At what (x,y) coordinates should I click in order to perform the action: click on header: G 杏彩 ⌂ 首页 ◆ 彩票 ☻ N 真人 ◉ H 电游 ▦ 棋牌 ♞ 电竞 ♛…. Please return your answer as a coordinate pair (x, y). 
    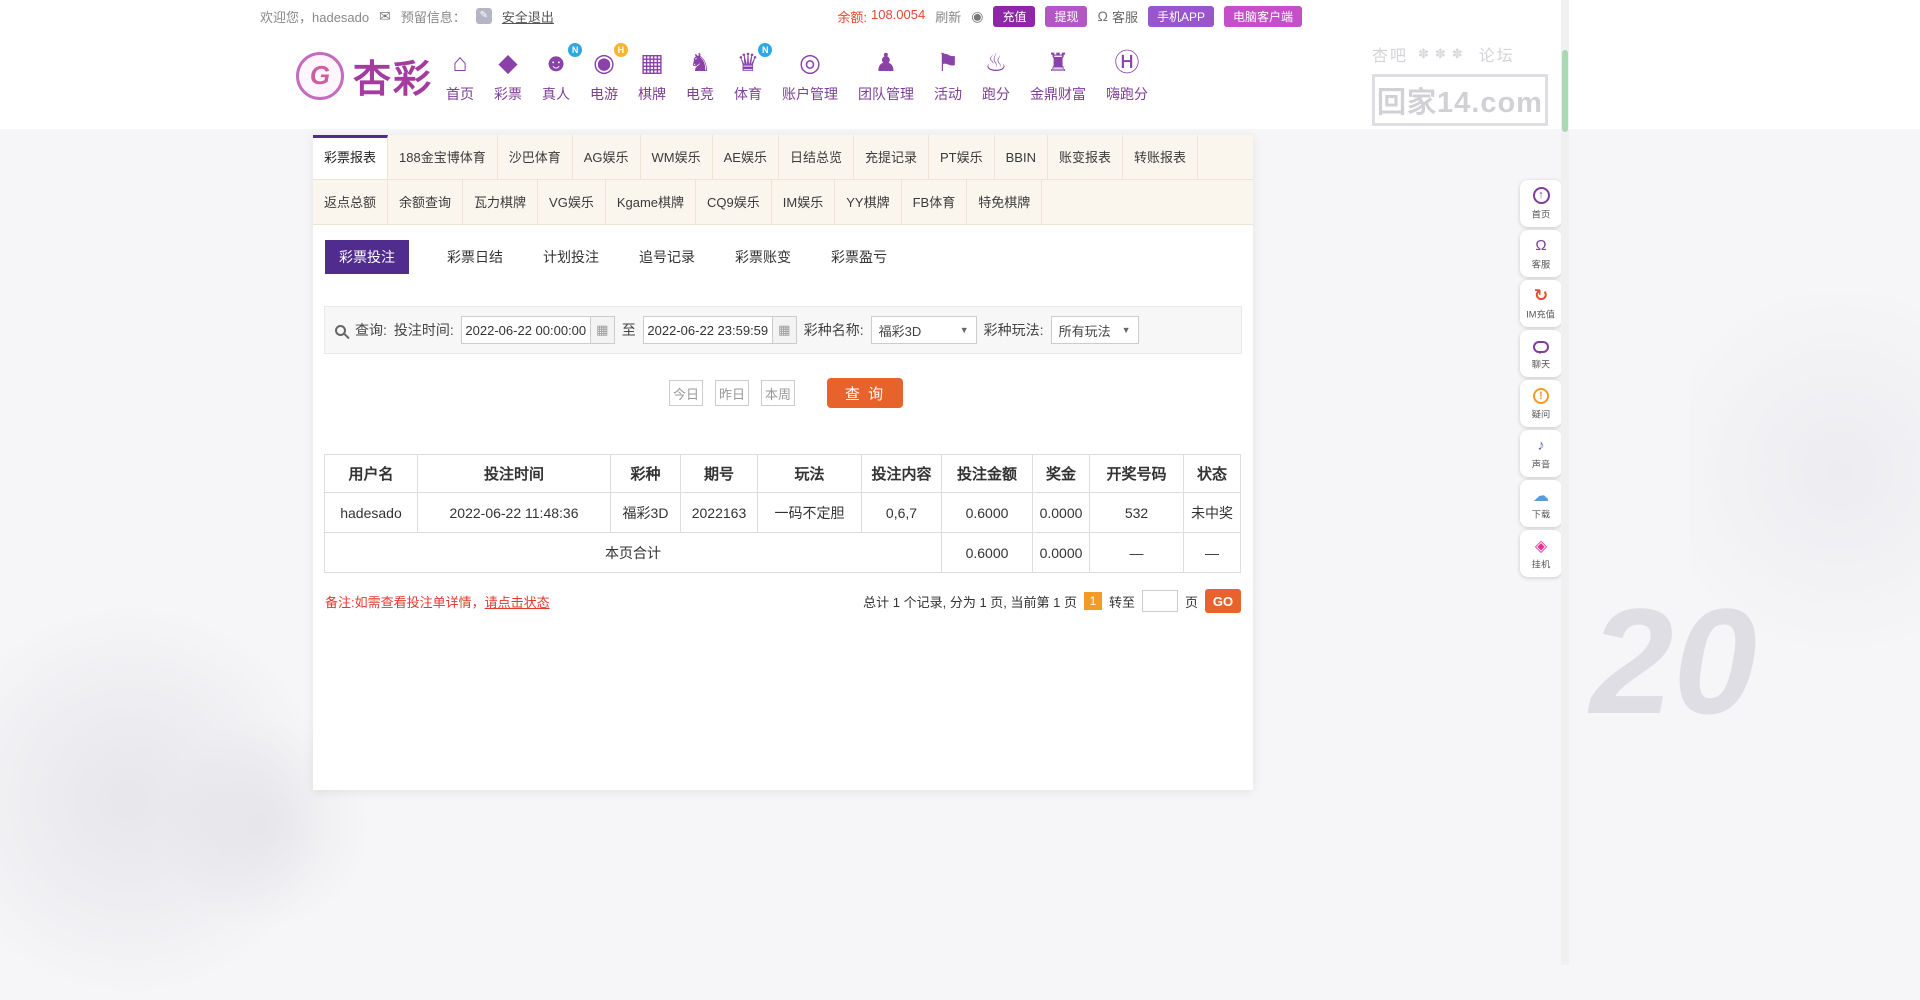
    Looking at the image, I should click on (960, 80).